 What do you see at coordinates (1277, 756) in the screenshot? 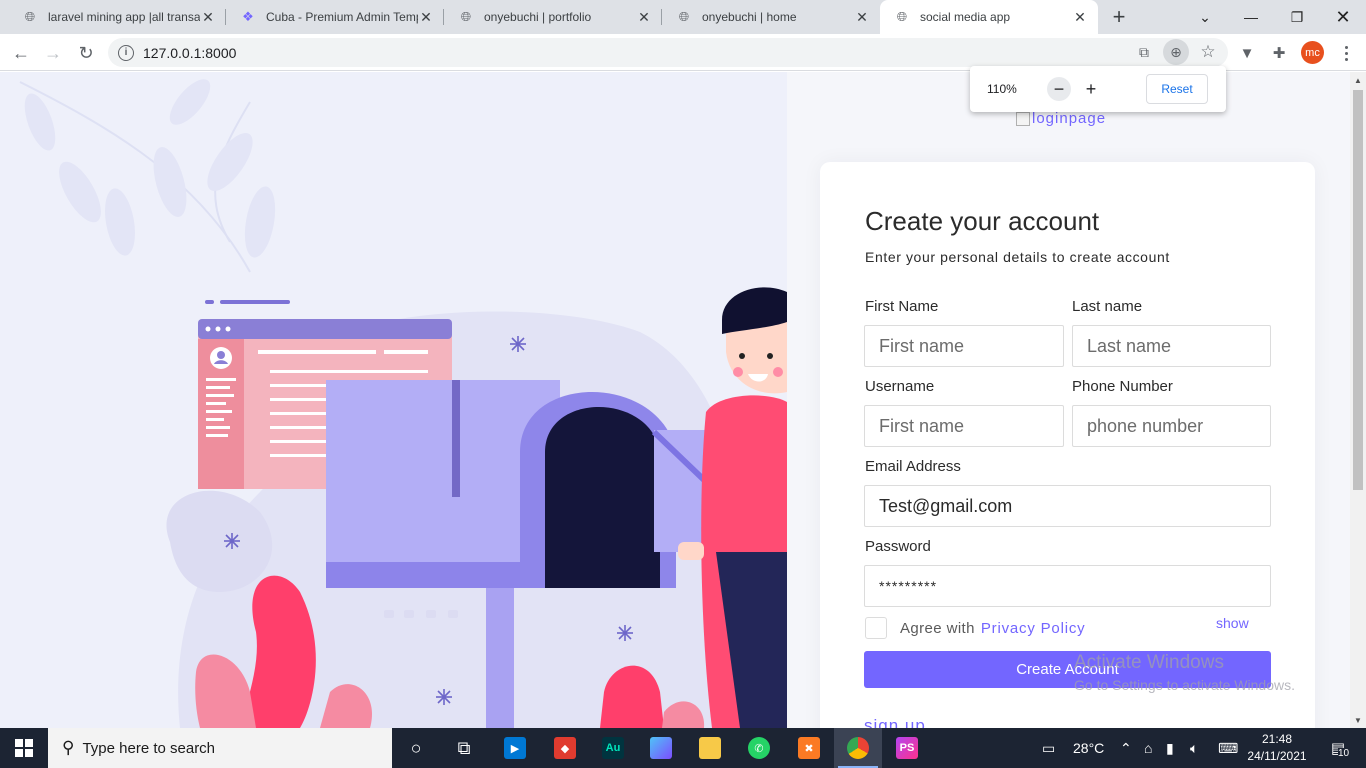
I see `clock-date: 24/11/2021` at bounding box center [1277, 756].